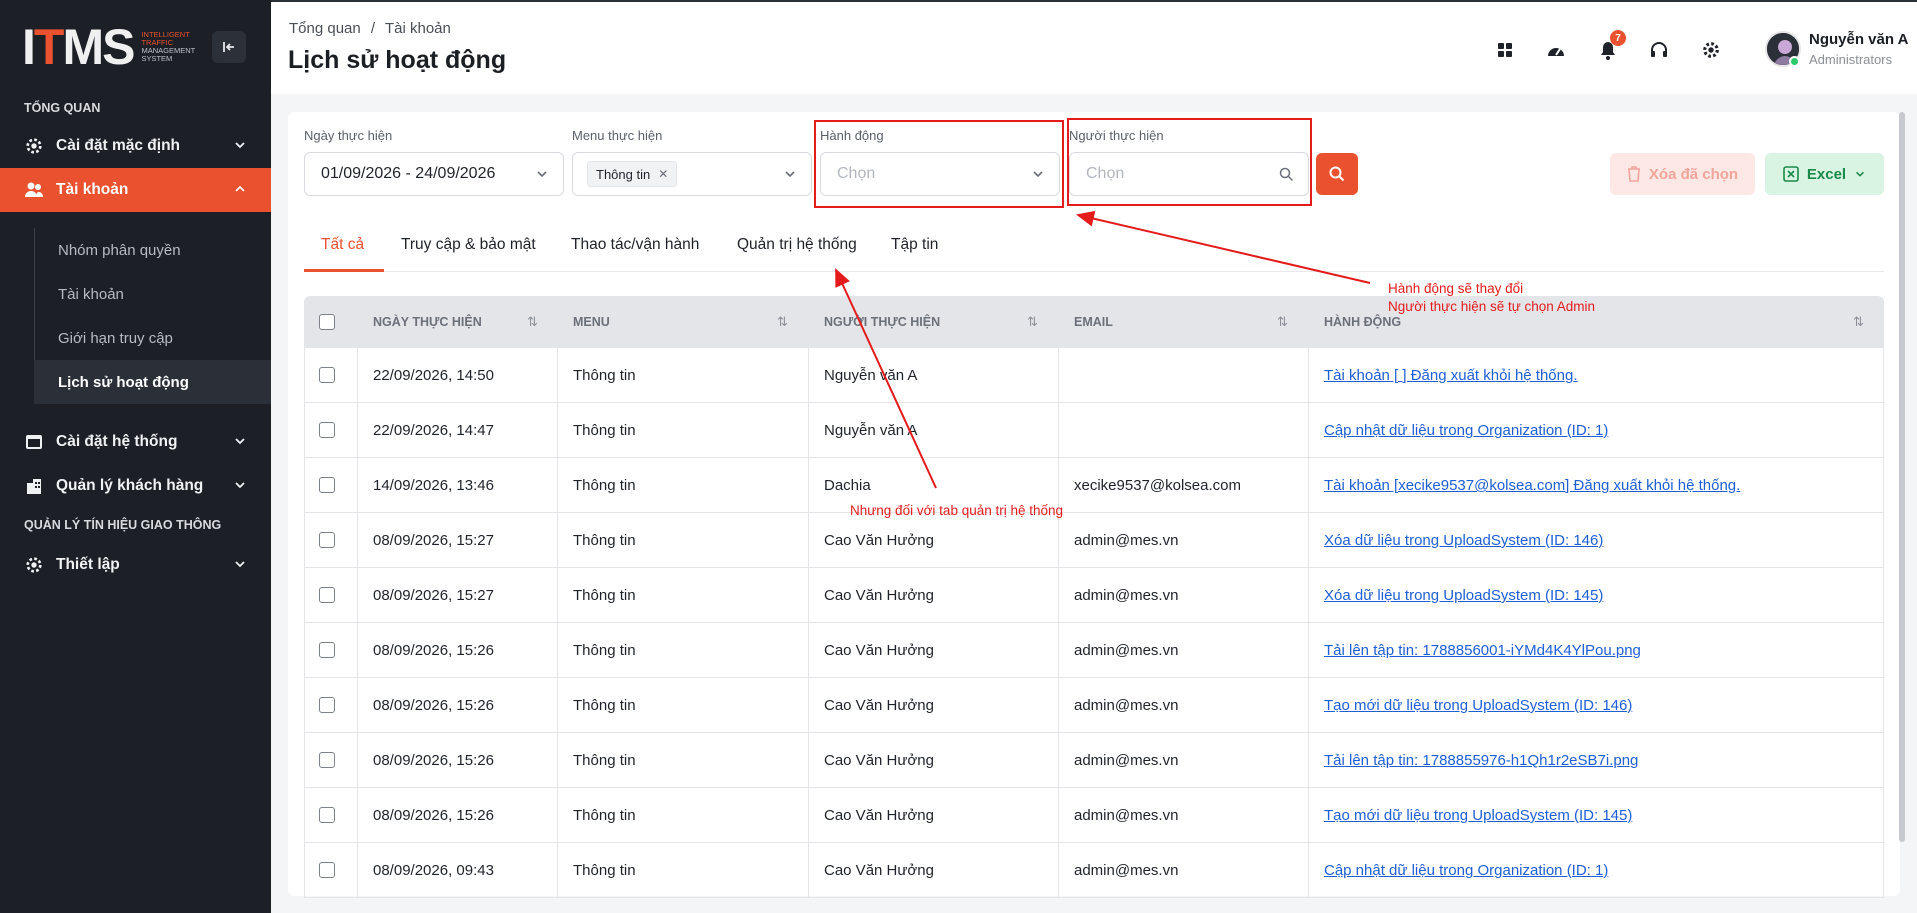 This screenshot has width=1917, height=913. Describe the element at coordinates (427, 322) in the screenshot. I see `col-header-date: Ngày thực hiện` at that location.